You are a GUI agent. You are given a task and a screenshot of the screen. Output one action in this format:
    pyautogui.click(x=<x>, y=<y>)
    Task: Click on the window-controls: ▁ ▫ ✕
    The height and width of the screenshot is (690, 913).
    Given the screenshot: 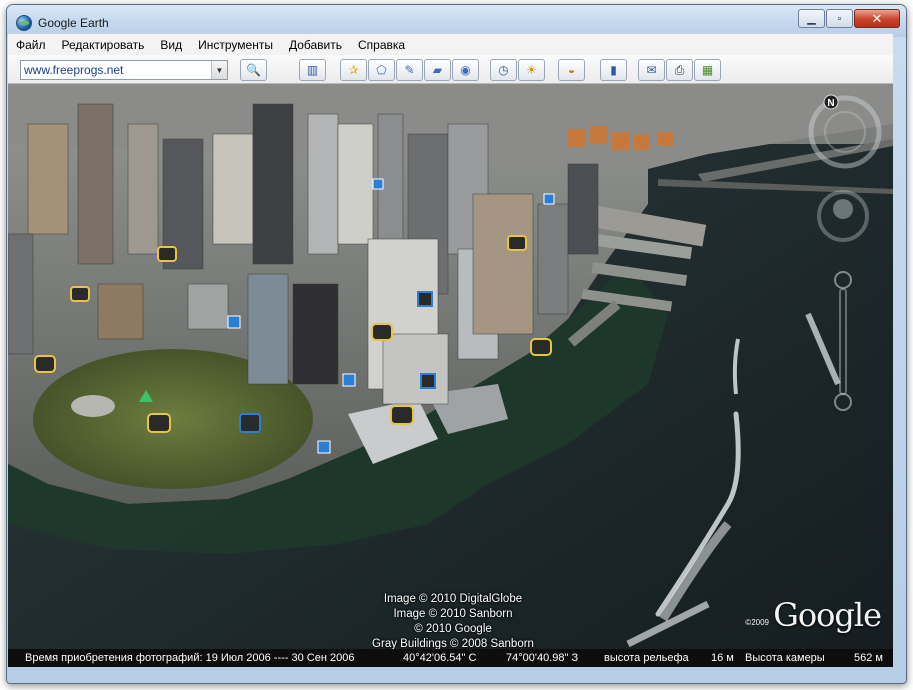 What is the action you would take?
    pyautogui.click(x=848, y=19)
    